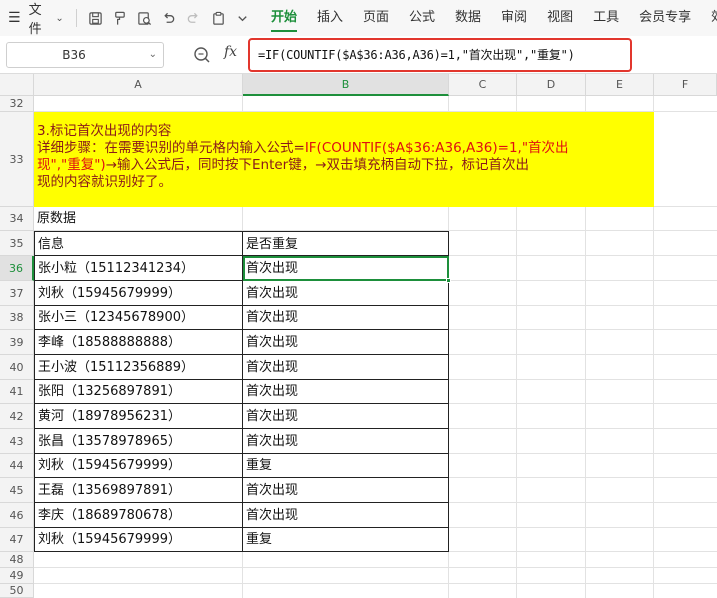 Image resolution: width=717 pixels, height=598 pixels. I want to click on save-icon, so click(95, 18).